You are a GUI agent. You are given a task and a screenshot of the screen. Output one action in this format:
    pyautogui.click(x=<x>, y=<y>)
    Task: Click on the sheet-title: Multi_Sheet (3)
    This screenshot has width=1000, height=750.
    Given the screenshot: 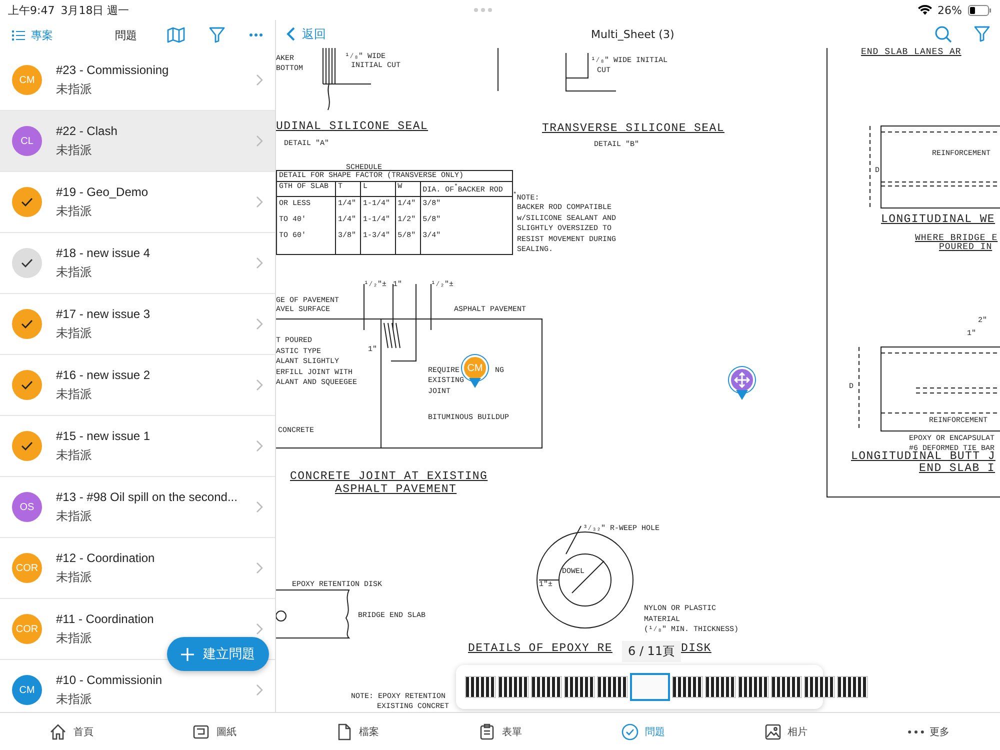 What is the action you would take?
    pyautogui.click(x=633, y=34)
    